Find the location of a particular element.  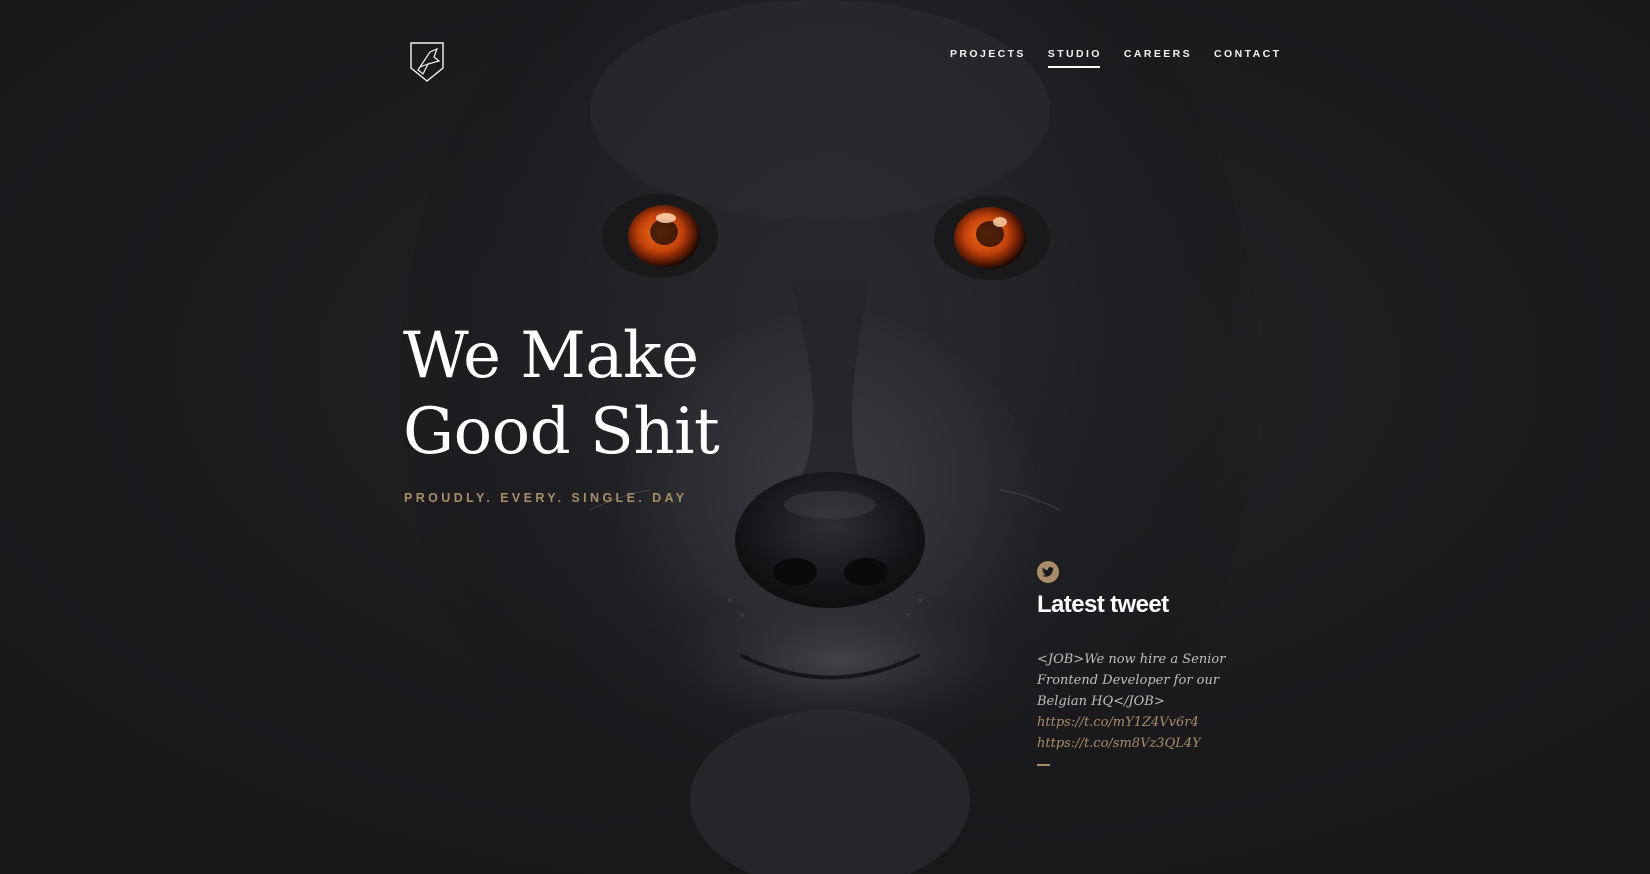

nav-item-studio: STUDIO is located at coordinates (1074, 57).